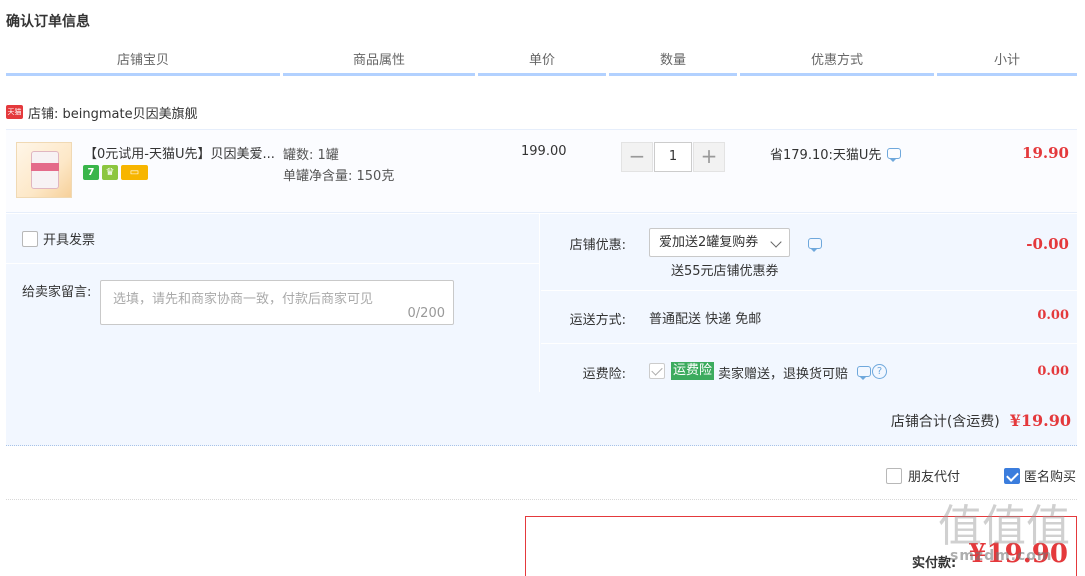  What do you see at coordinates (604, 374) in the screenshot?
I see `insurance-label: 运费险:` at bounding box center [604, 374].